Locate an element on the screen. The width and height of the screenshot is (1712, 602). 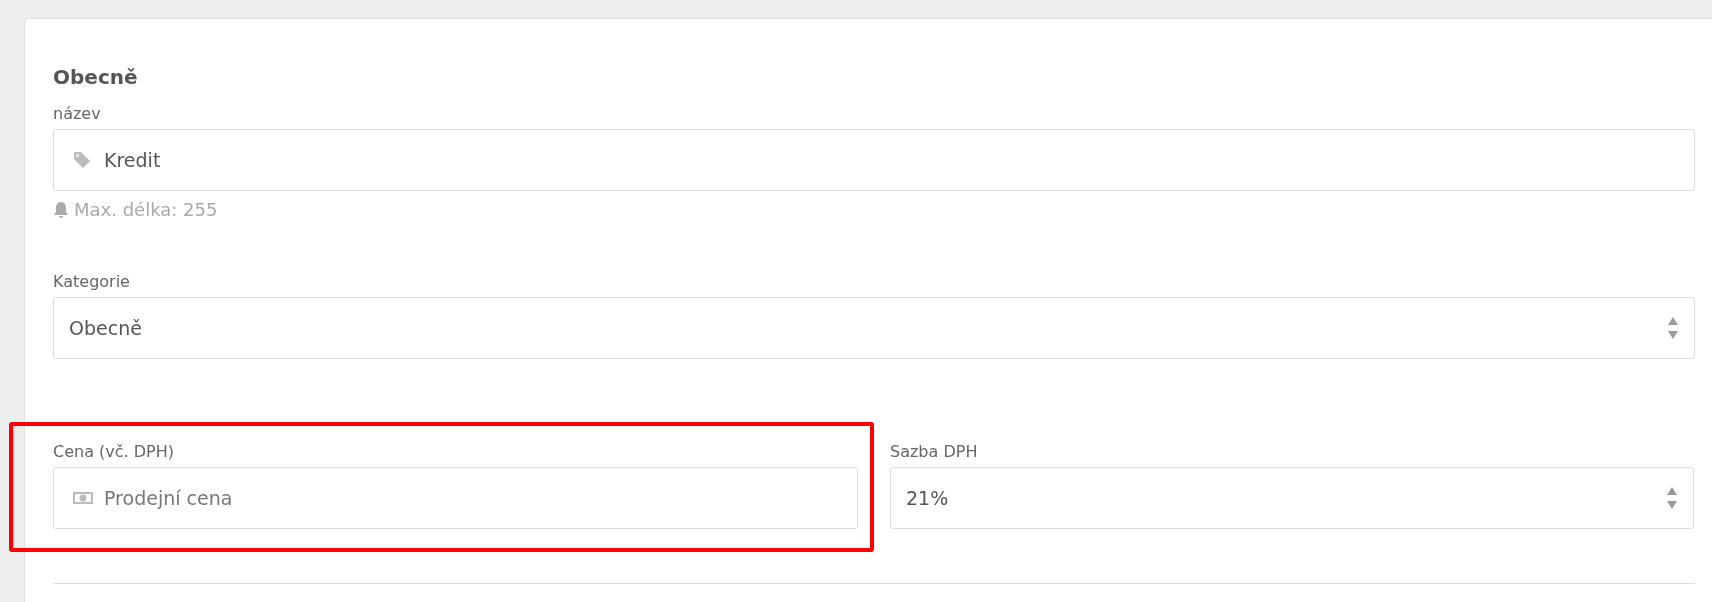
field-label: Kategorie is located at coordinates (92, 282).